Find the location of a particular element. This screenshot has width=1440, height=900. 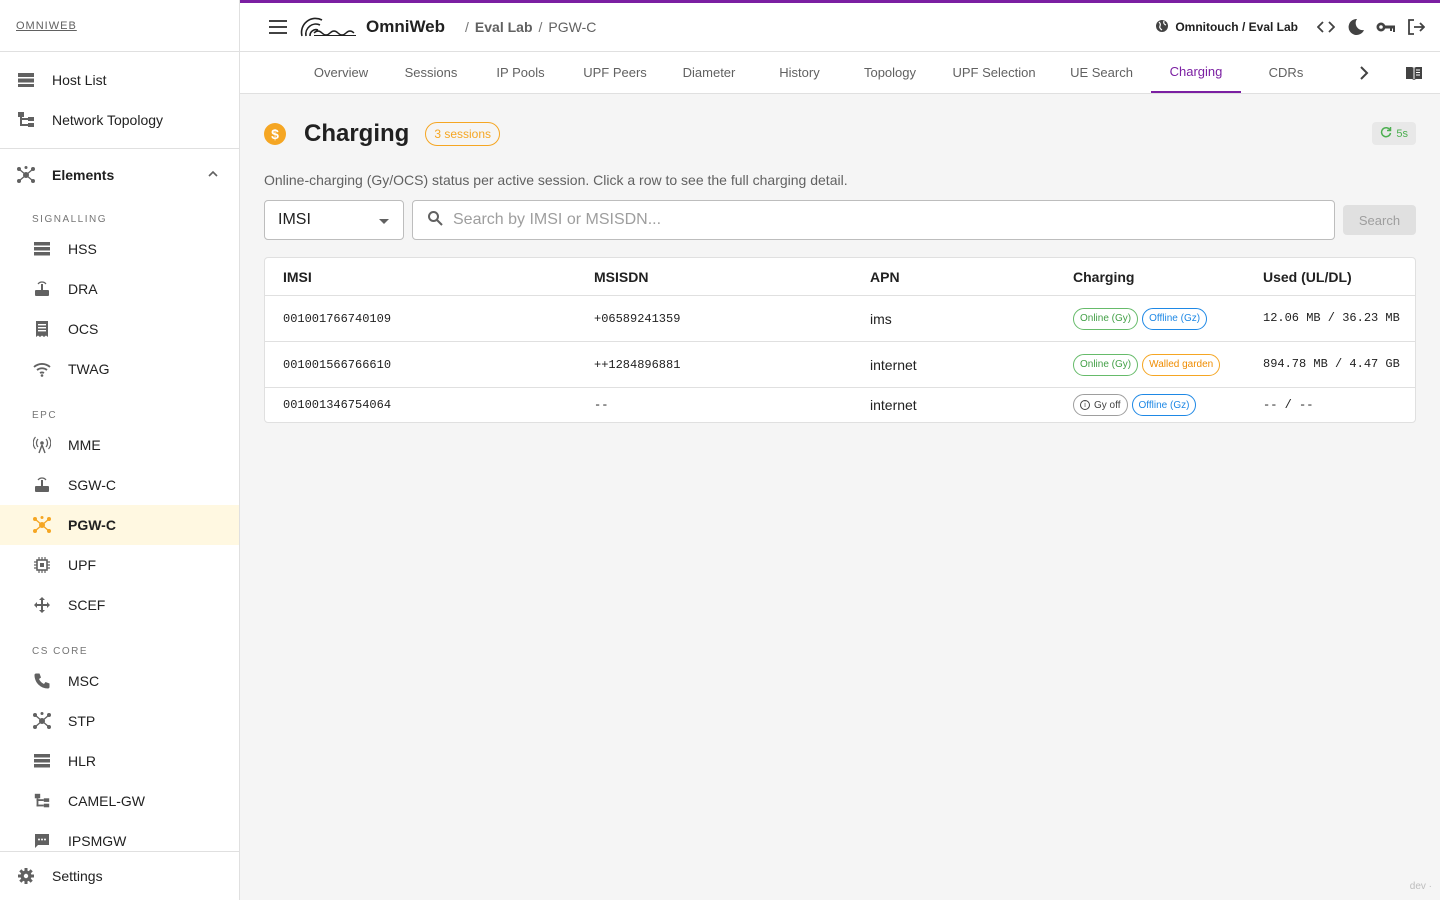

session-count-badge: 3 sessions is located at coordinates (463, 134).